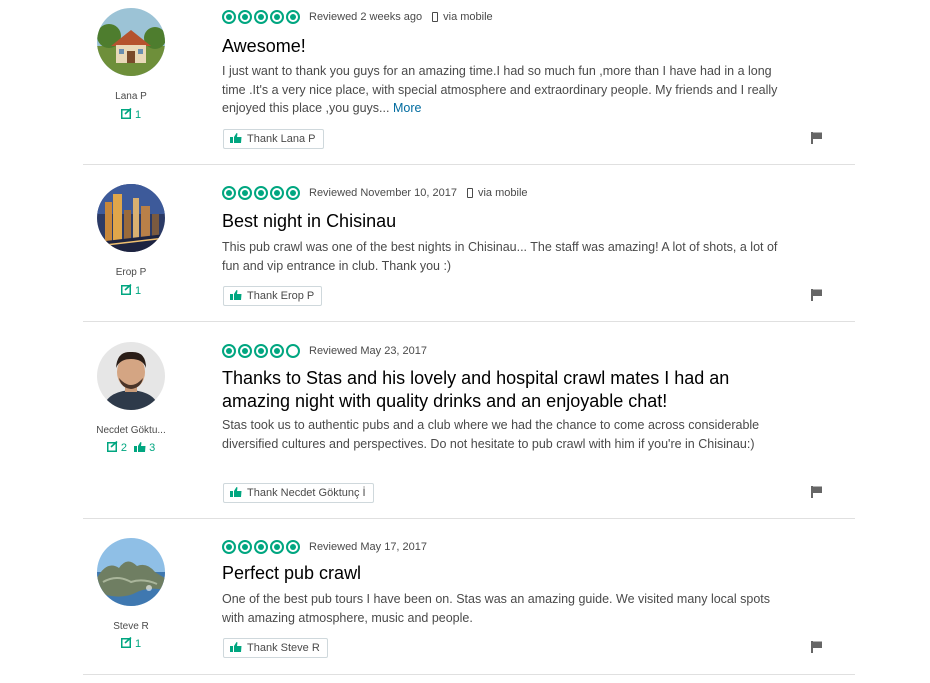 The height and width of the screenshot is (683, 930). Describe the element at coordinates (131, 447) in the screenshot. I see `user-contributions: 2 3` at that location.